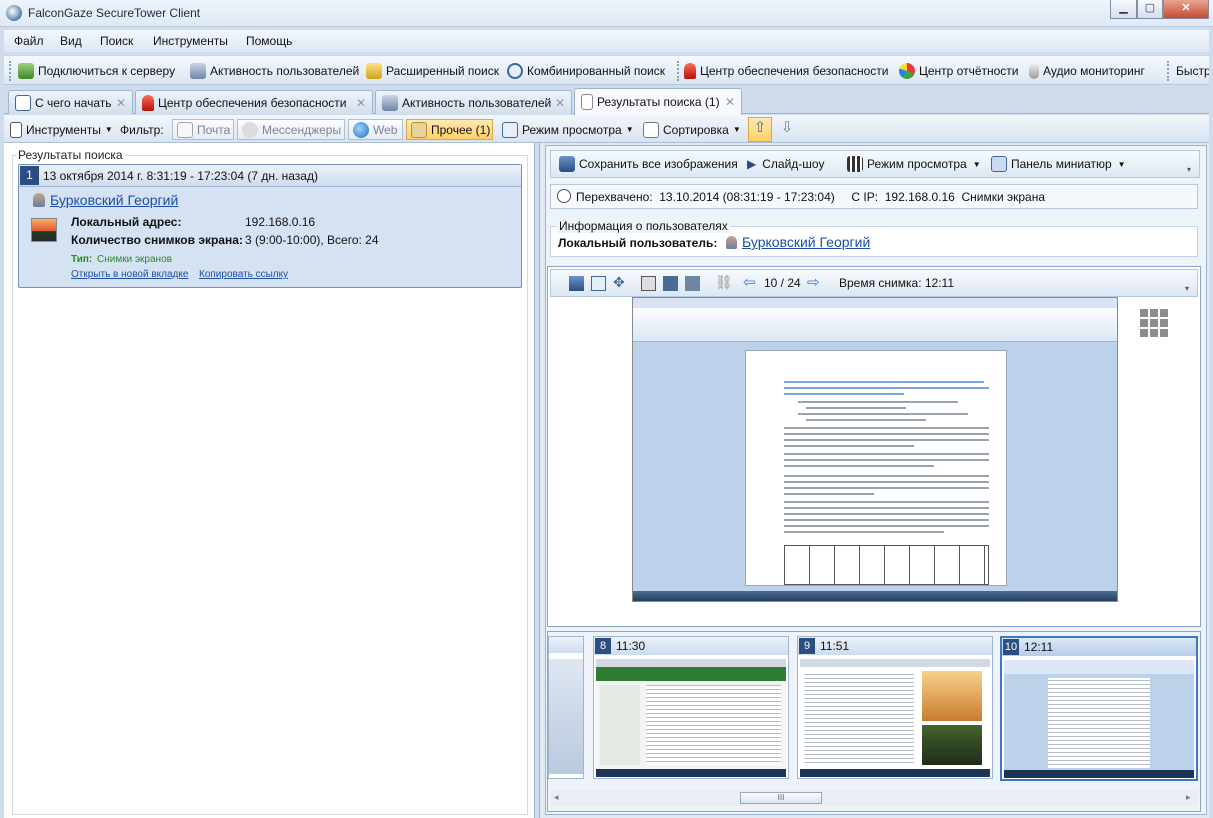  What do you see at coordinates (760, 129) in the screenshot?
I see `sort-ascending-button: ⇧` at bounding box center [760, 129].